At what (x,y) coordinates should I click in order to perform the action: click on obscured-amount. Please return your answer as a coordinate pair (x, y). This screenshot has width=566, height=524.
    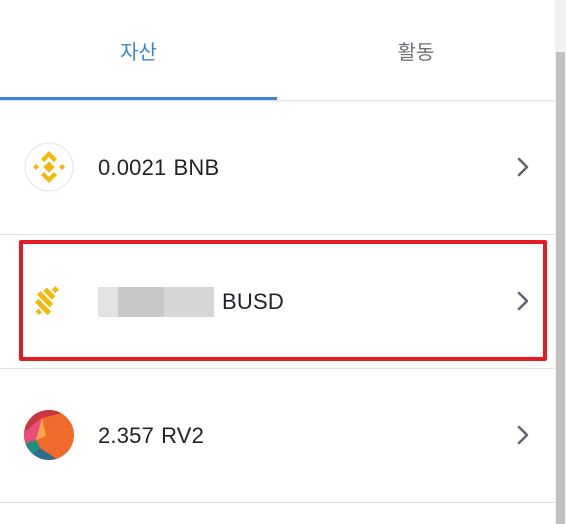
    Looking at the image, I should click on (156, 301).